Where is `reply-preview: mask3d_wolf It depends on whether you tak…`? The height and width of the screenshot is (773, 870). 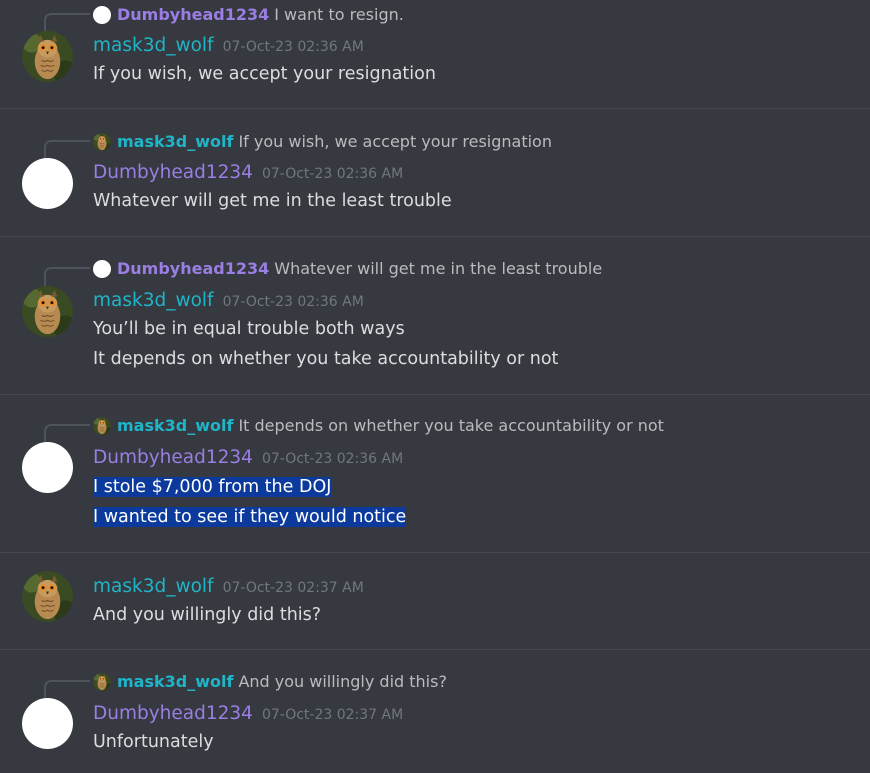
reply-preview: mask3d_wolf It depends on whether you tak… is located at coordinates (435, 429).